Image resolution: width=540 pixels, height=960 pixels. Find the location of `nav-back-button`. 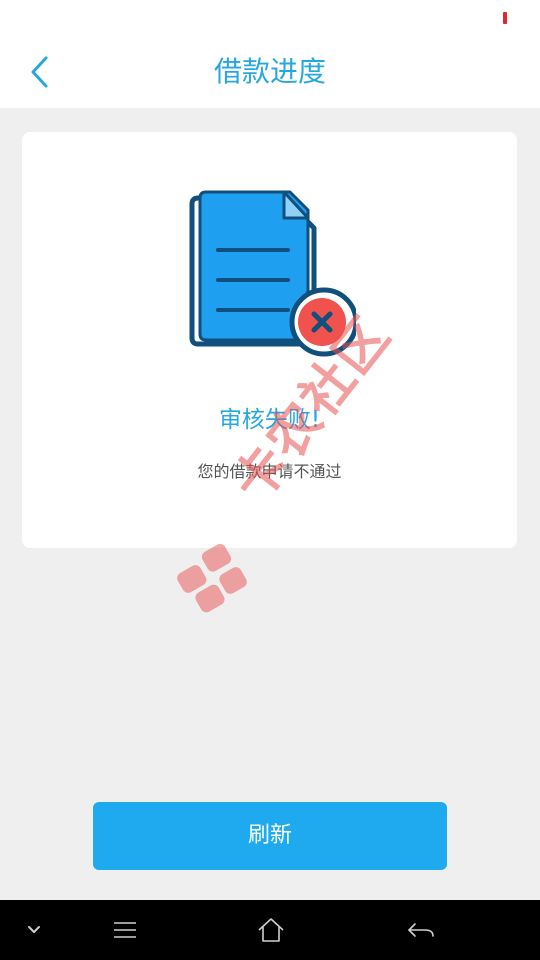

nav-back-button is located at coordinates (421, 930).